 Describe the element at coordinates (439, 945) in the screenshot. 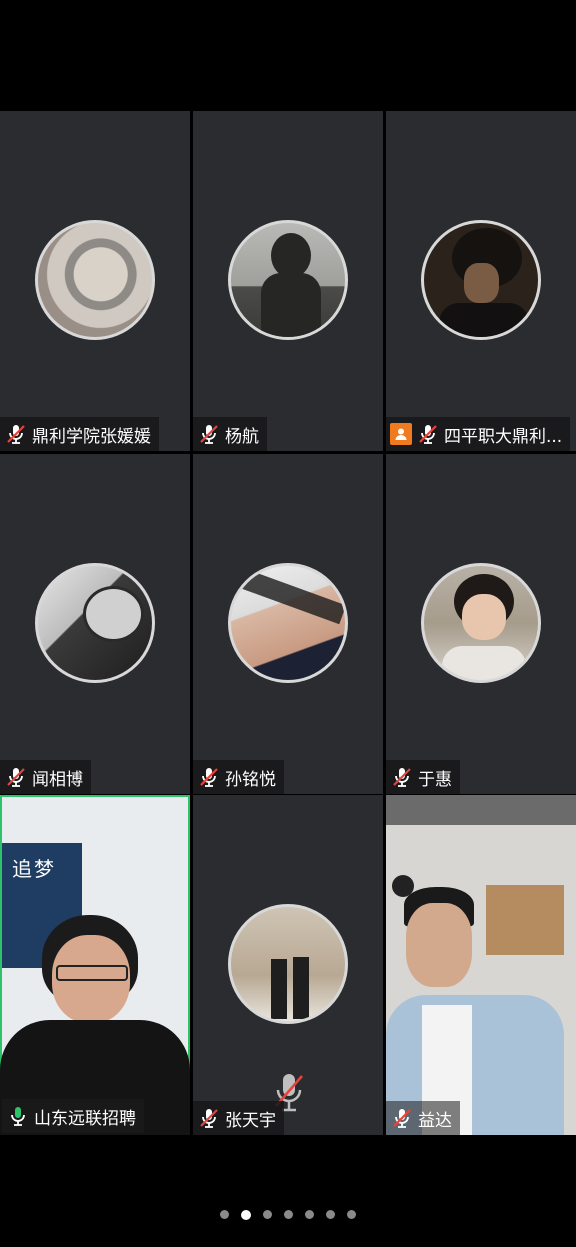

I see `person-face` at that location.